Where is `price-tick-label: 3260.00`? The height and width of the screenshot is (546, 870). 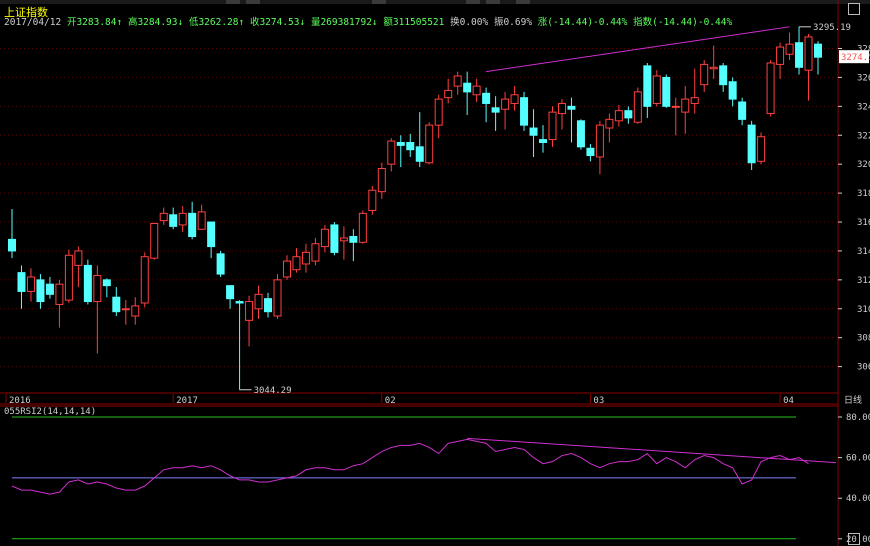
price-tick-label: 3260.00 is located at coordinates (863, 78).